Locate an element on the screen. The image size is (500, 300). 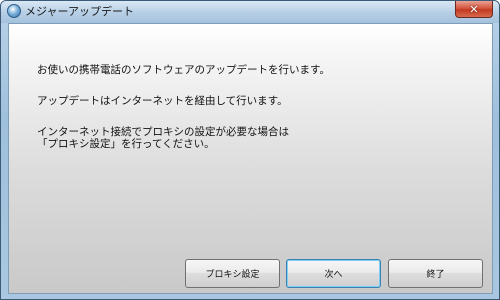
close-button: ✕ is located at coordinates (474, 9).